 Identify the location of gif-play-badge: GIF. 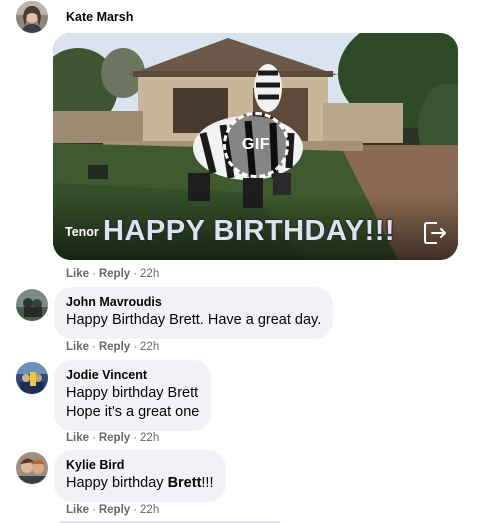
(256, 145).